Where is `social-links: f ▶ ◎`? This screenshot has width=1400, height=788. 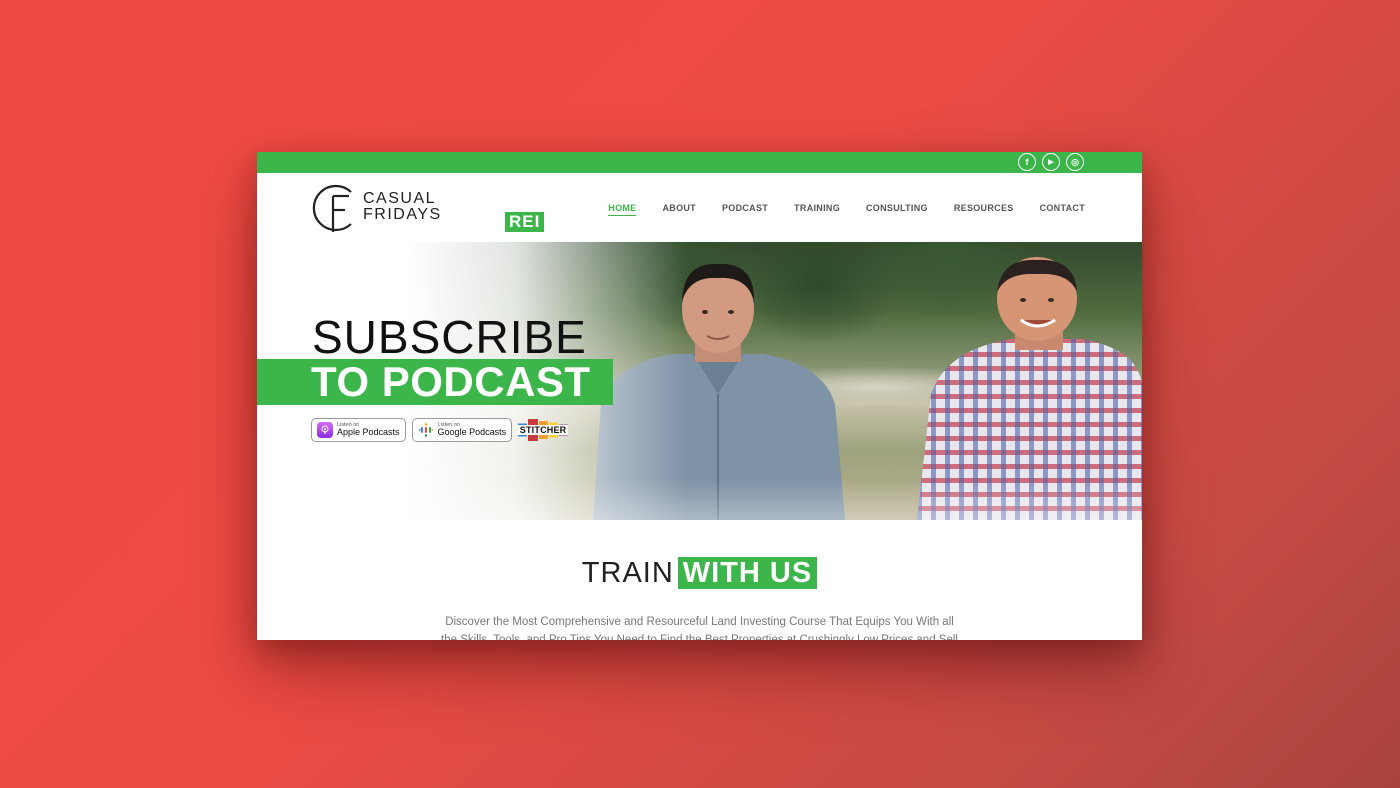
social-links: f ▶ ◎ is located at coordinates (1051, 162).